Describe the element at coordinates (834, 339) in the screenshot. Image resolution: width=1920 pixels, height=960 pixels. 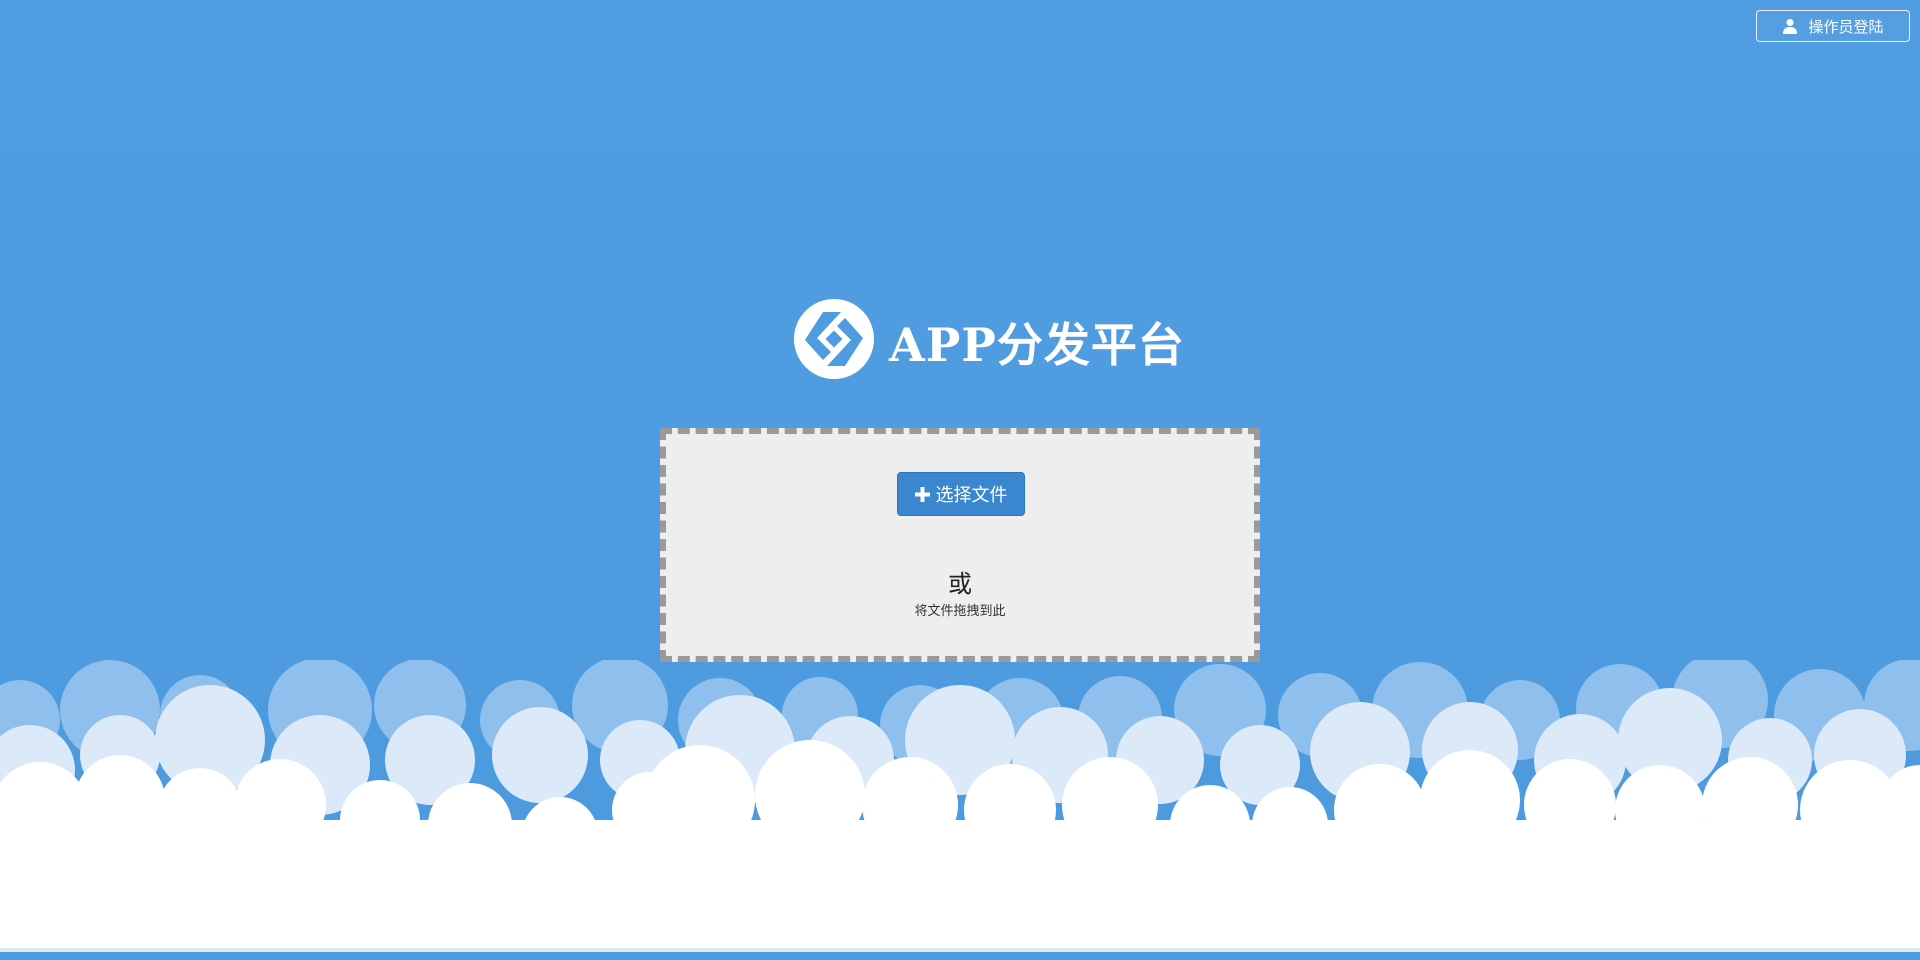
I see `logo-mark-icon` at that location.